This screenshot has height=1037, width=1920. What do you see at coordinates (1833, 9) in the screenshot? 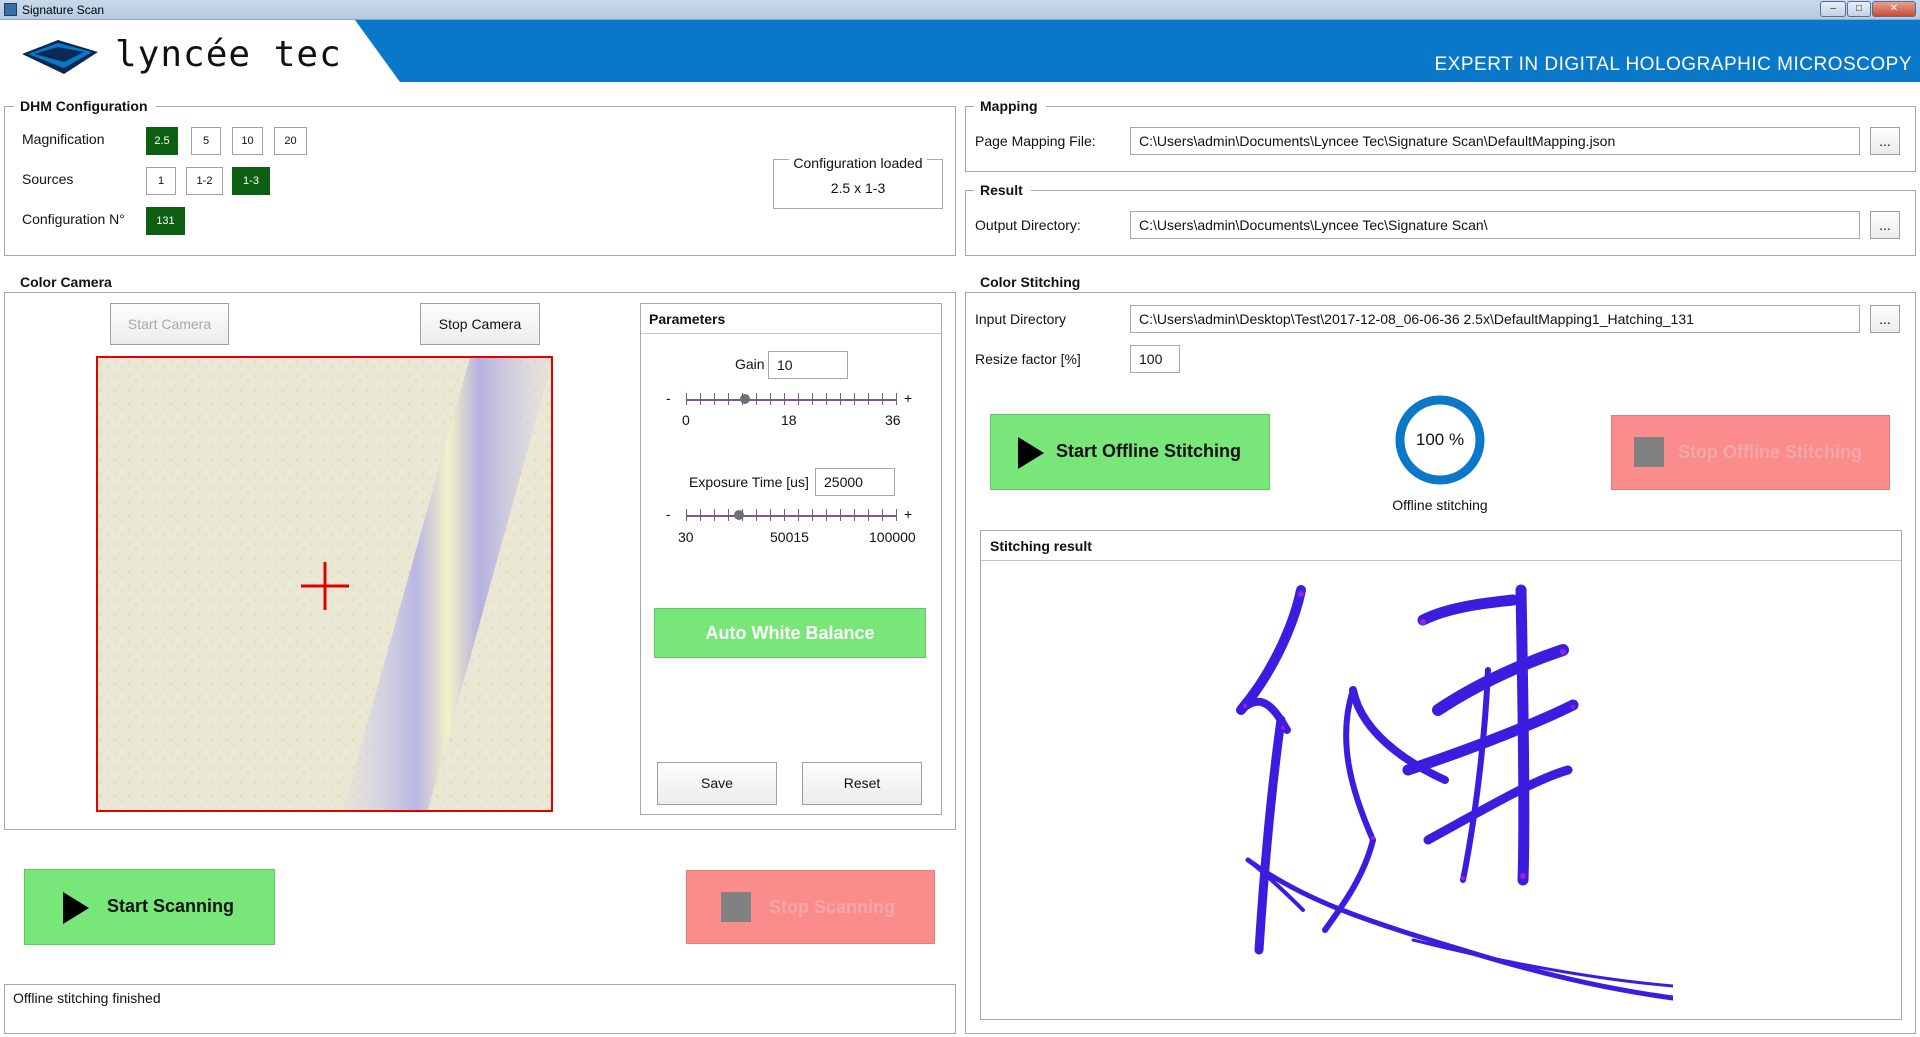
I see `minimize-icon: –` at bounding box center [1833, 9].